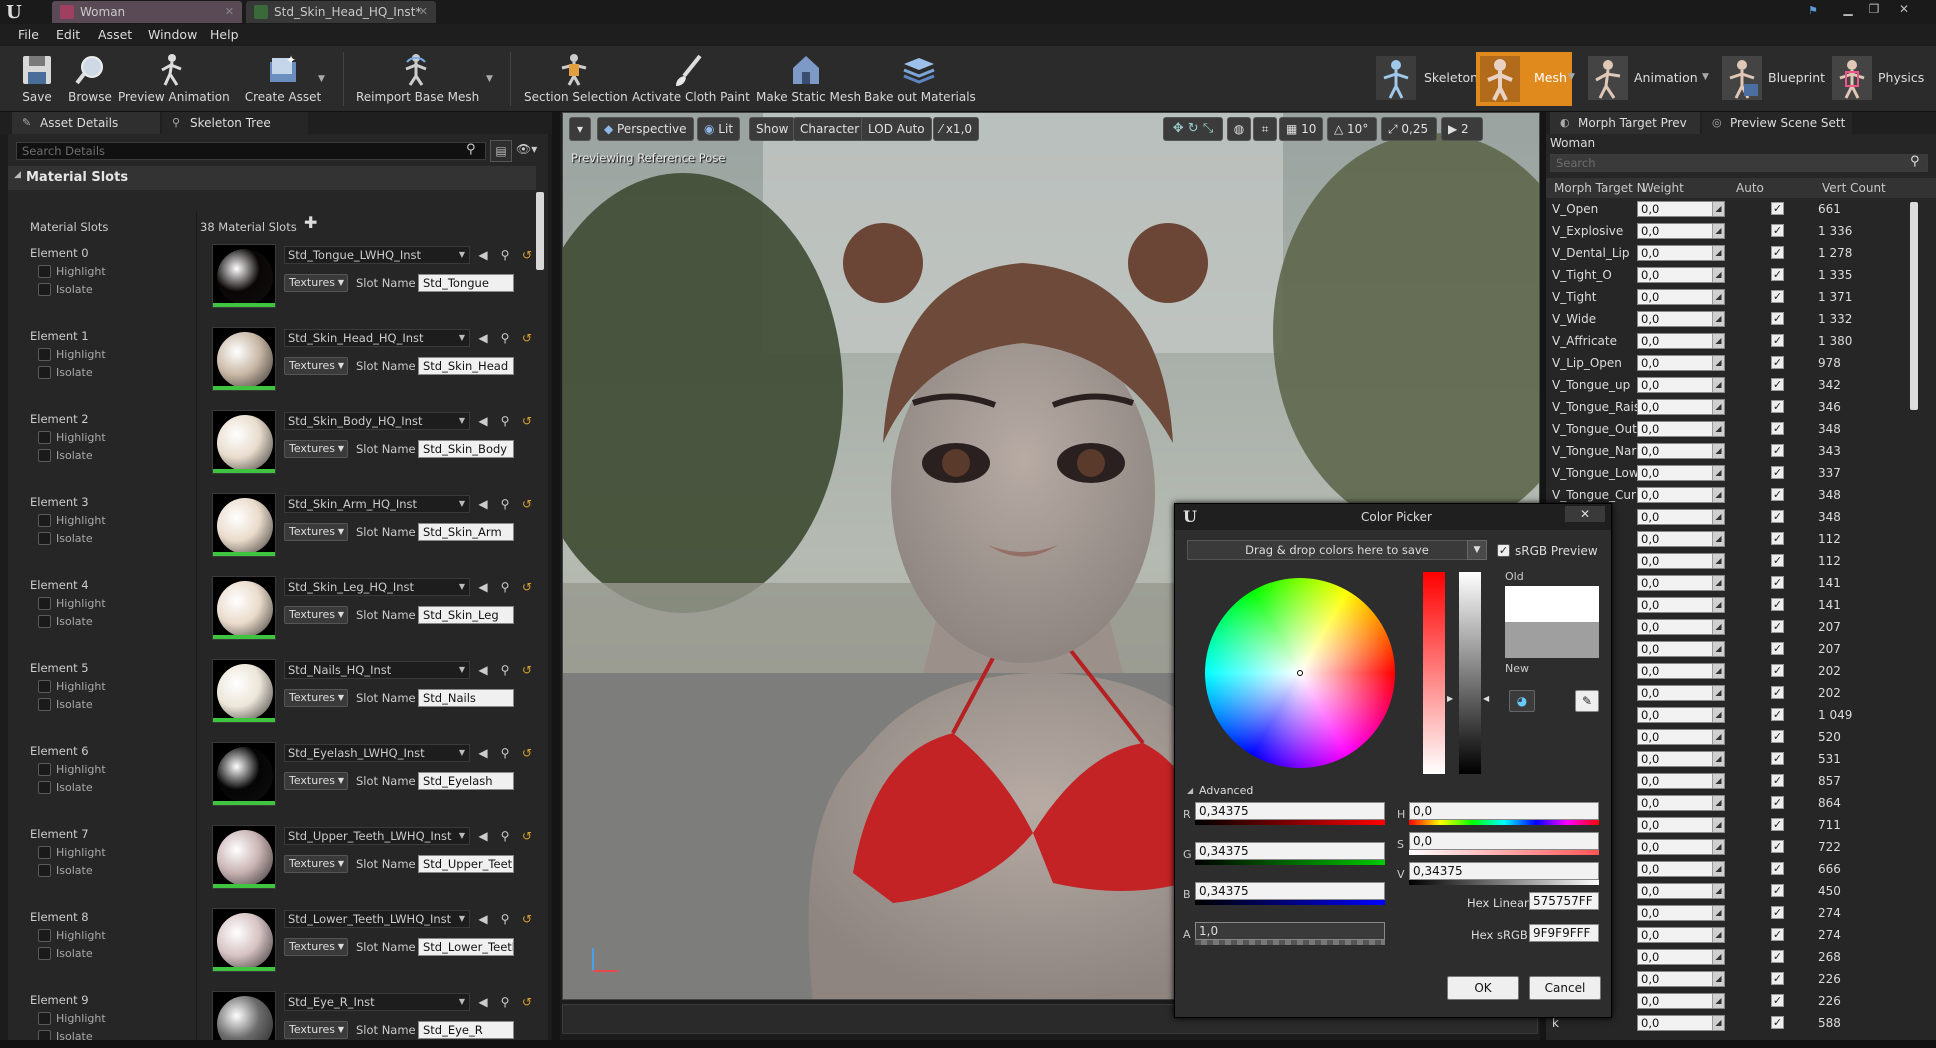  What do you see at coordinates (1290, 811) in the screenshot?
I see `r-value-field: 0,34375` at bounding box center [1290, 811].